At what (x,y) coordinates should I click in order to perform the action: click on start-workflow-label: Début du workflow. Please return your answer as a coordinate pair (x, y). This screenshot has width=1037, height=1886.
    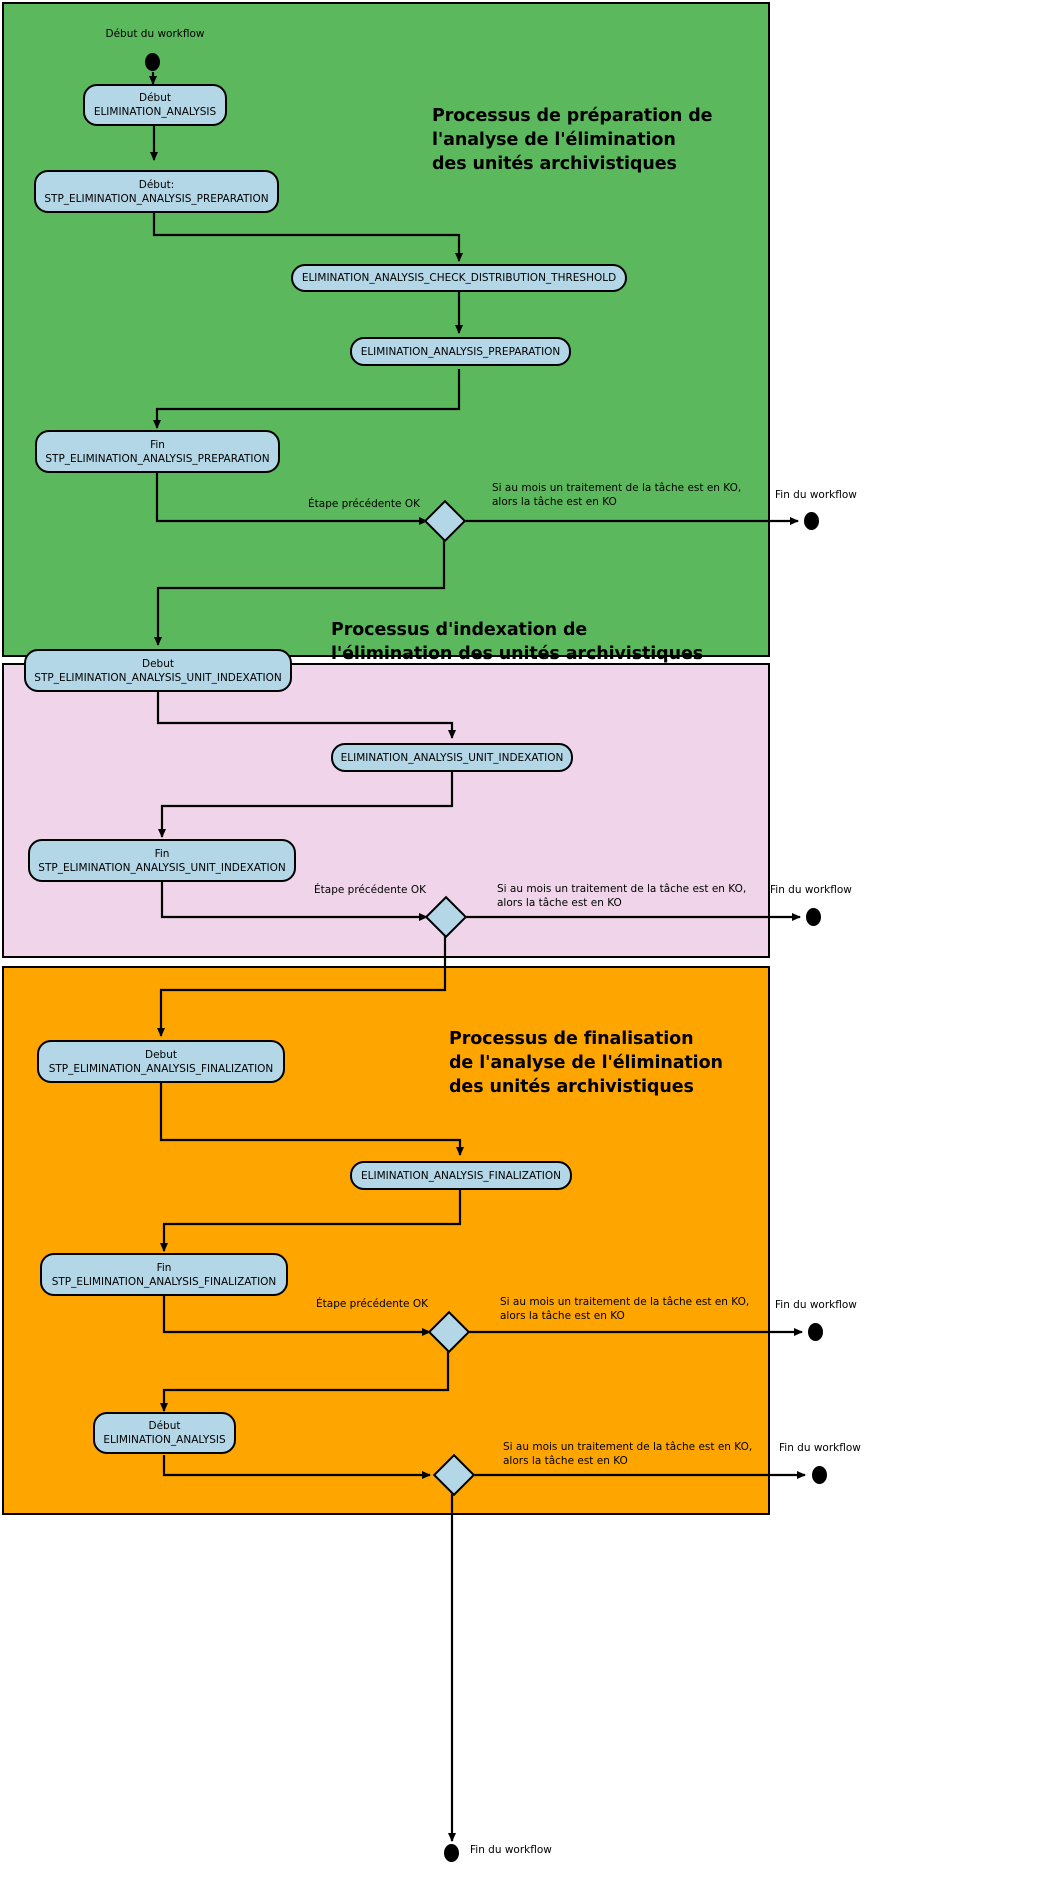
    Looking at the image, I should click on (155, 34).